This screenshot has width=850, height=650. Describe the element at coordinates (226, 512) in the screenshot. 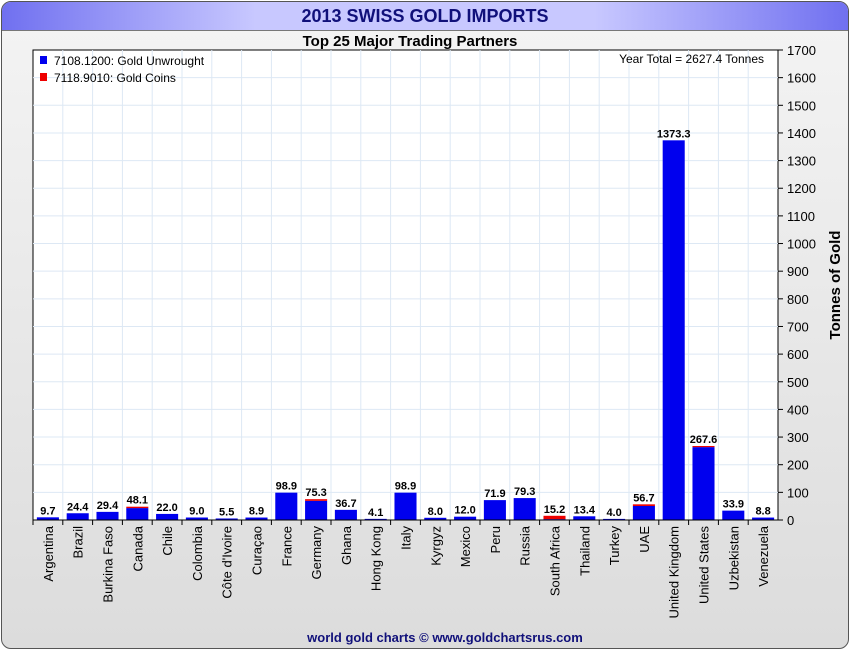

I see `data-label: 5.5` at that location.